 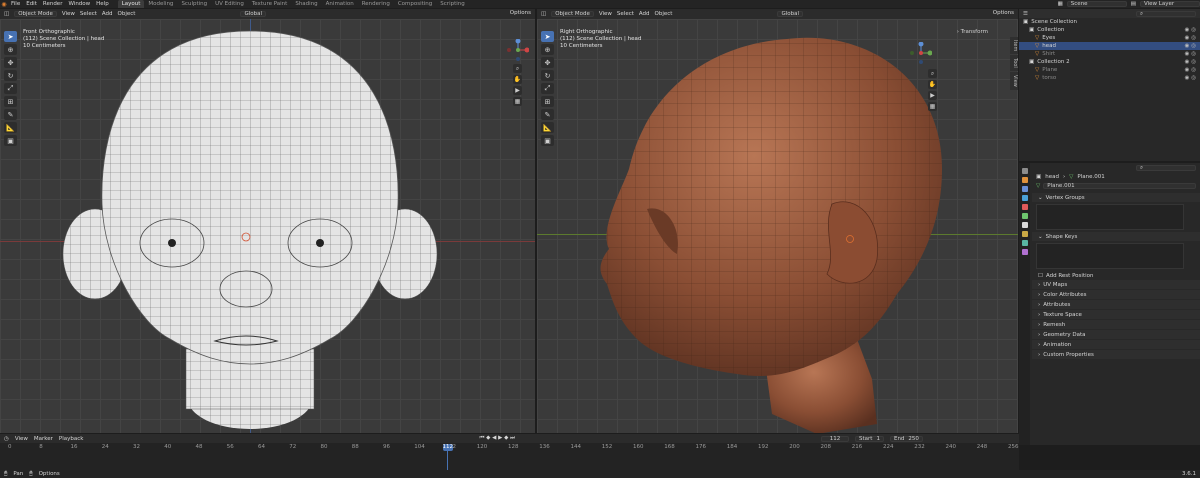 What do you see at coordinates (488, 438) in the screenshot?
I see `prev-key-icon: ◆` at bounding box center [488, 438].